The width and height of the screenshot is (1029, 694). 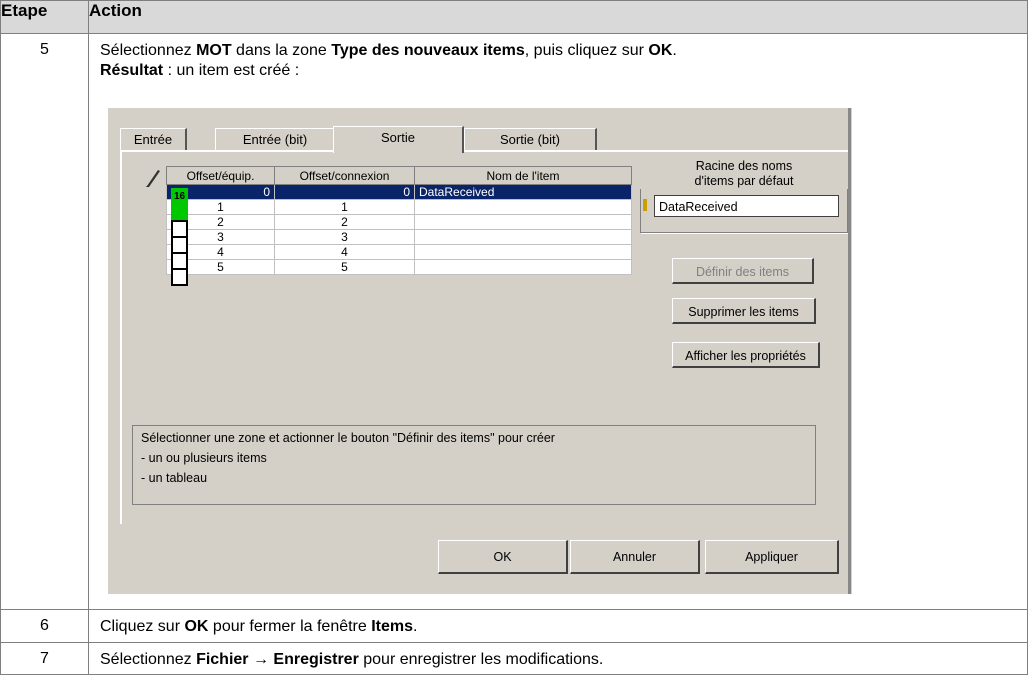 I want to click on warning-icon, so click(x=645, y=205).